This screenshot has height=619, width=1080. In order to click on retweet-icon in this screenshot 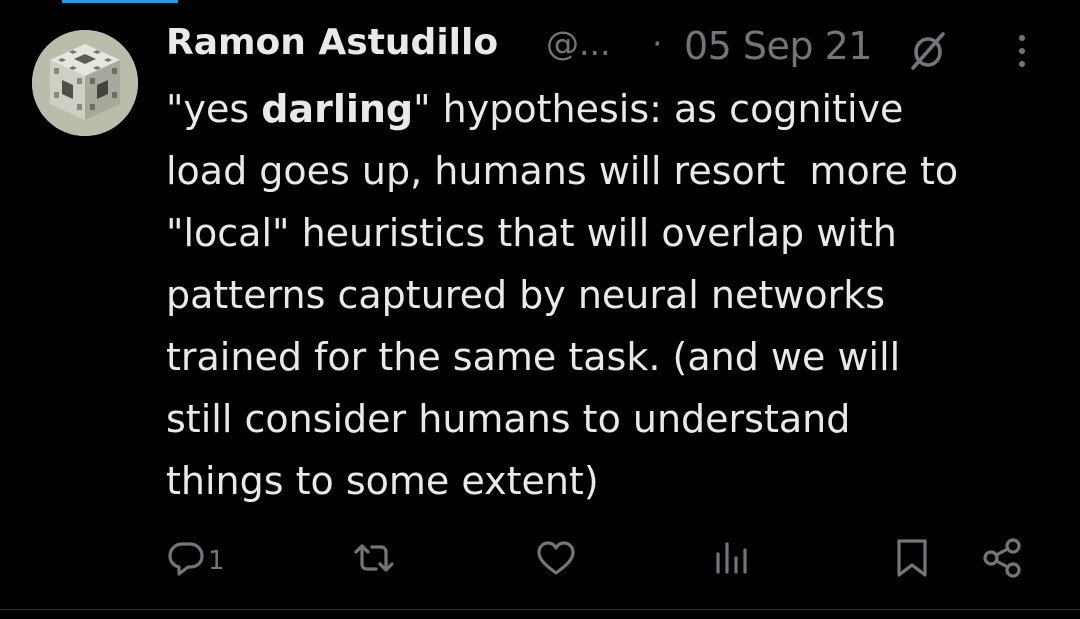, I will do `click(374, 558)`.